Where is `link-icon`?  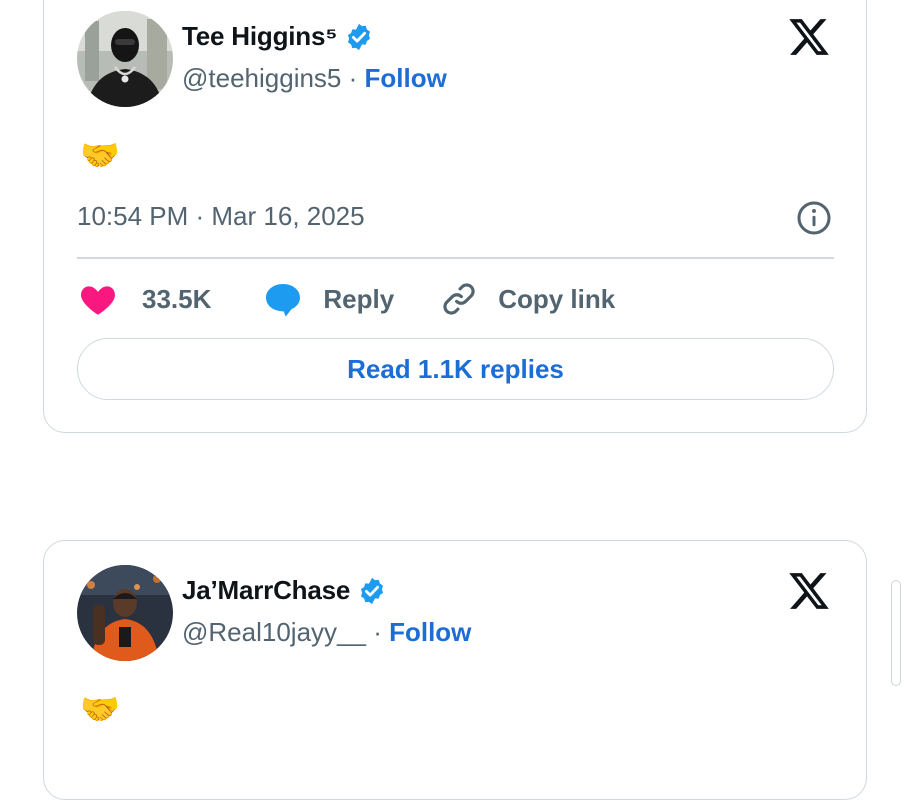
link-icon is located at coordinates (459, 299).